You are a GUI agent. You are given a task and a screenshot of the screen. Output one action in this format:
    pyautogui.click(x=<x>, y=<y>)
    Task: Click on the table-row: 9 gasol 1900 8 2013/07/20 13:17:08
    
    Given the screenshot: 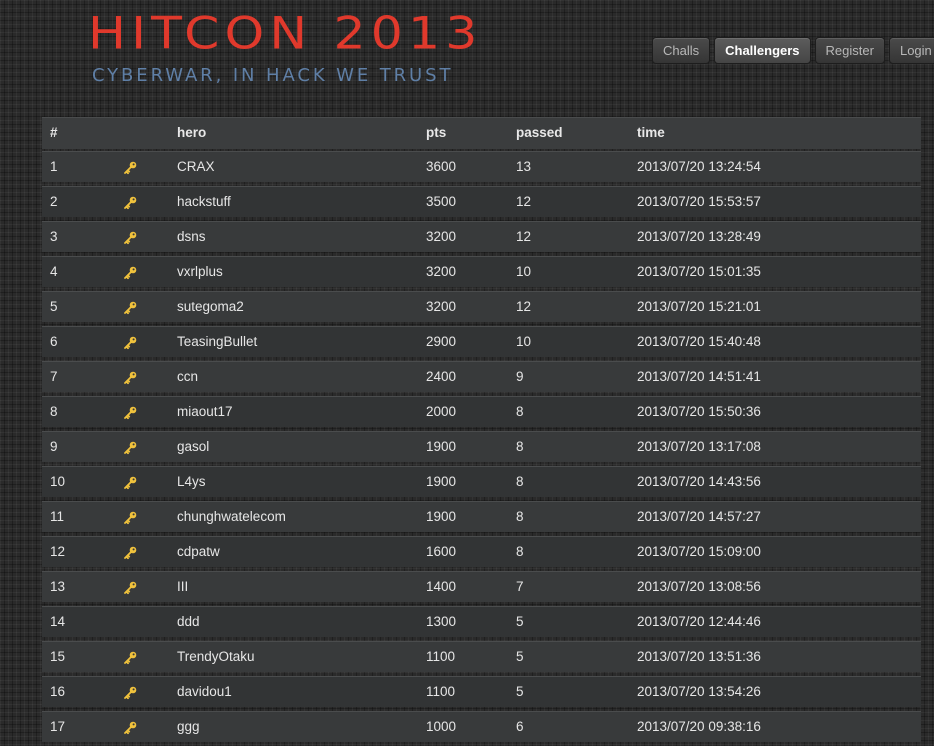 What is the action you would take?
    pyautogui.click(x=481, y=446)
    